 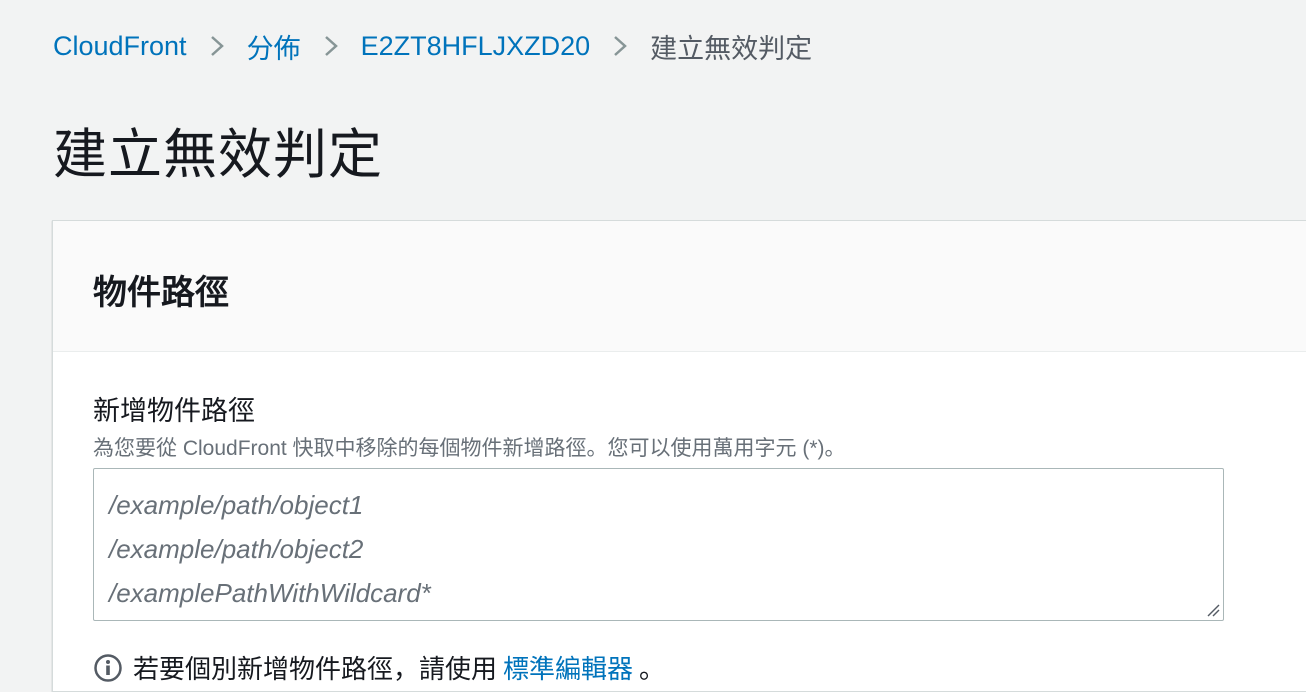 What do you see at coordinates (1213, 610) in the screenshot?
I see `resize-grip-icon` at bounding box center [1213, 610].